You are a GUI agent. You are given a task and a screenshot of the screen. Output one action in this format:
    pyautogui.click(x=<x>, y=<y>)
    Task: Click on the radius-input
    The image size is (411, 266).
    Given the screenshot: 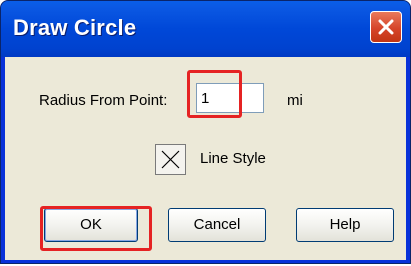 What is the action you would take?
    pyautogui.click(x=230, y=98)
    